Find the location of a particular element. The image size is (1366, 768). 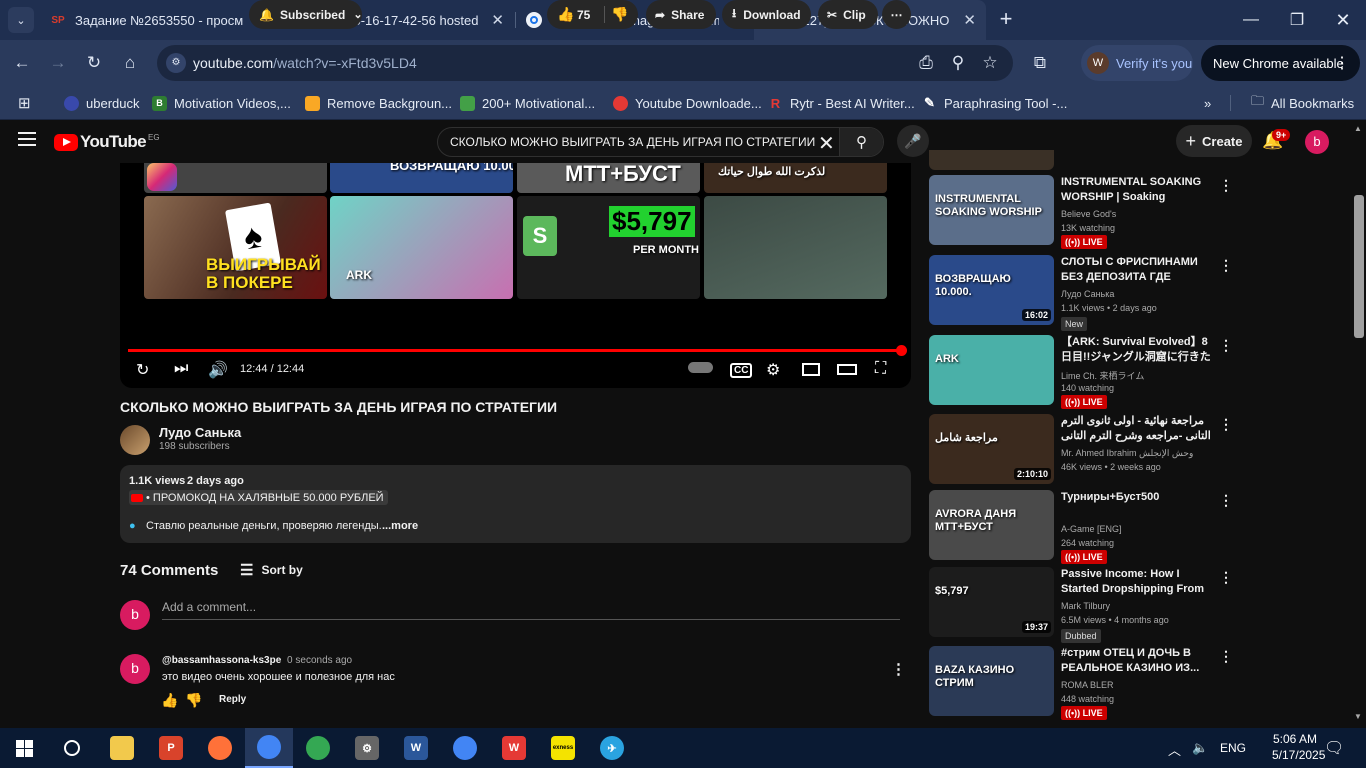

scrollbar-thumb is located at coordinates (1359, 266).